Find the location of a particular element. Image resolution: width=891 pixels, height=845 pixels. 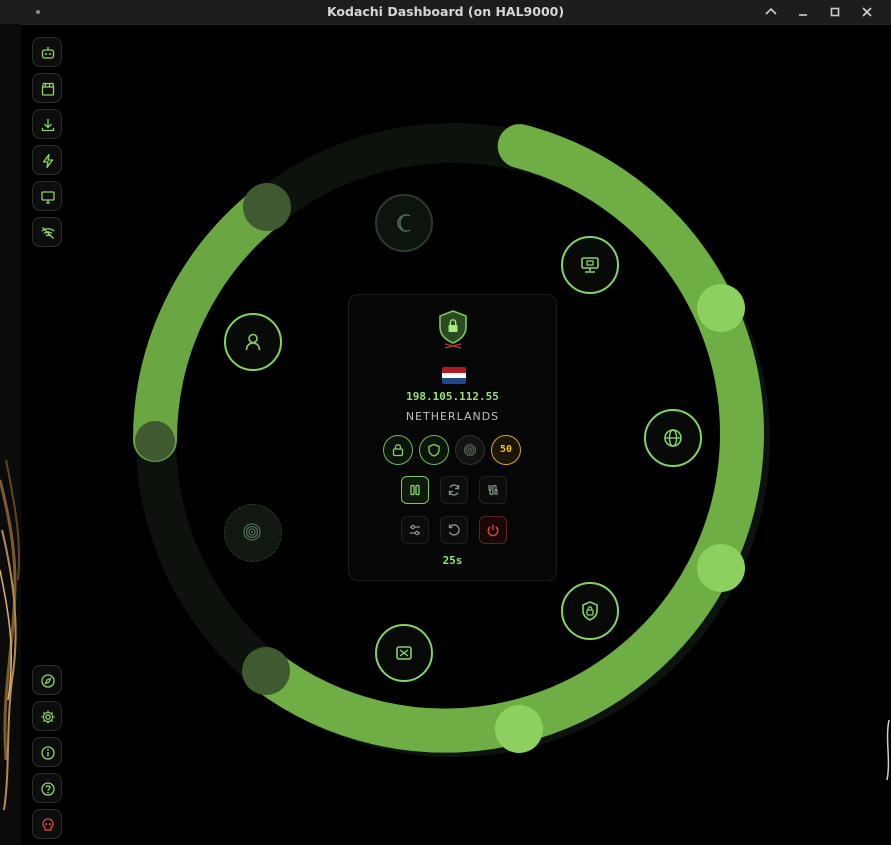

refresh-button is located at coordinates (454, 490).